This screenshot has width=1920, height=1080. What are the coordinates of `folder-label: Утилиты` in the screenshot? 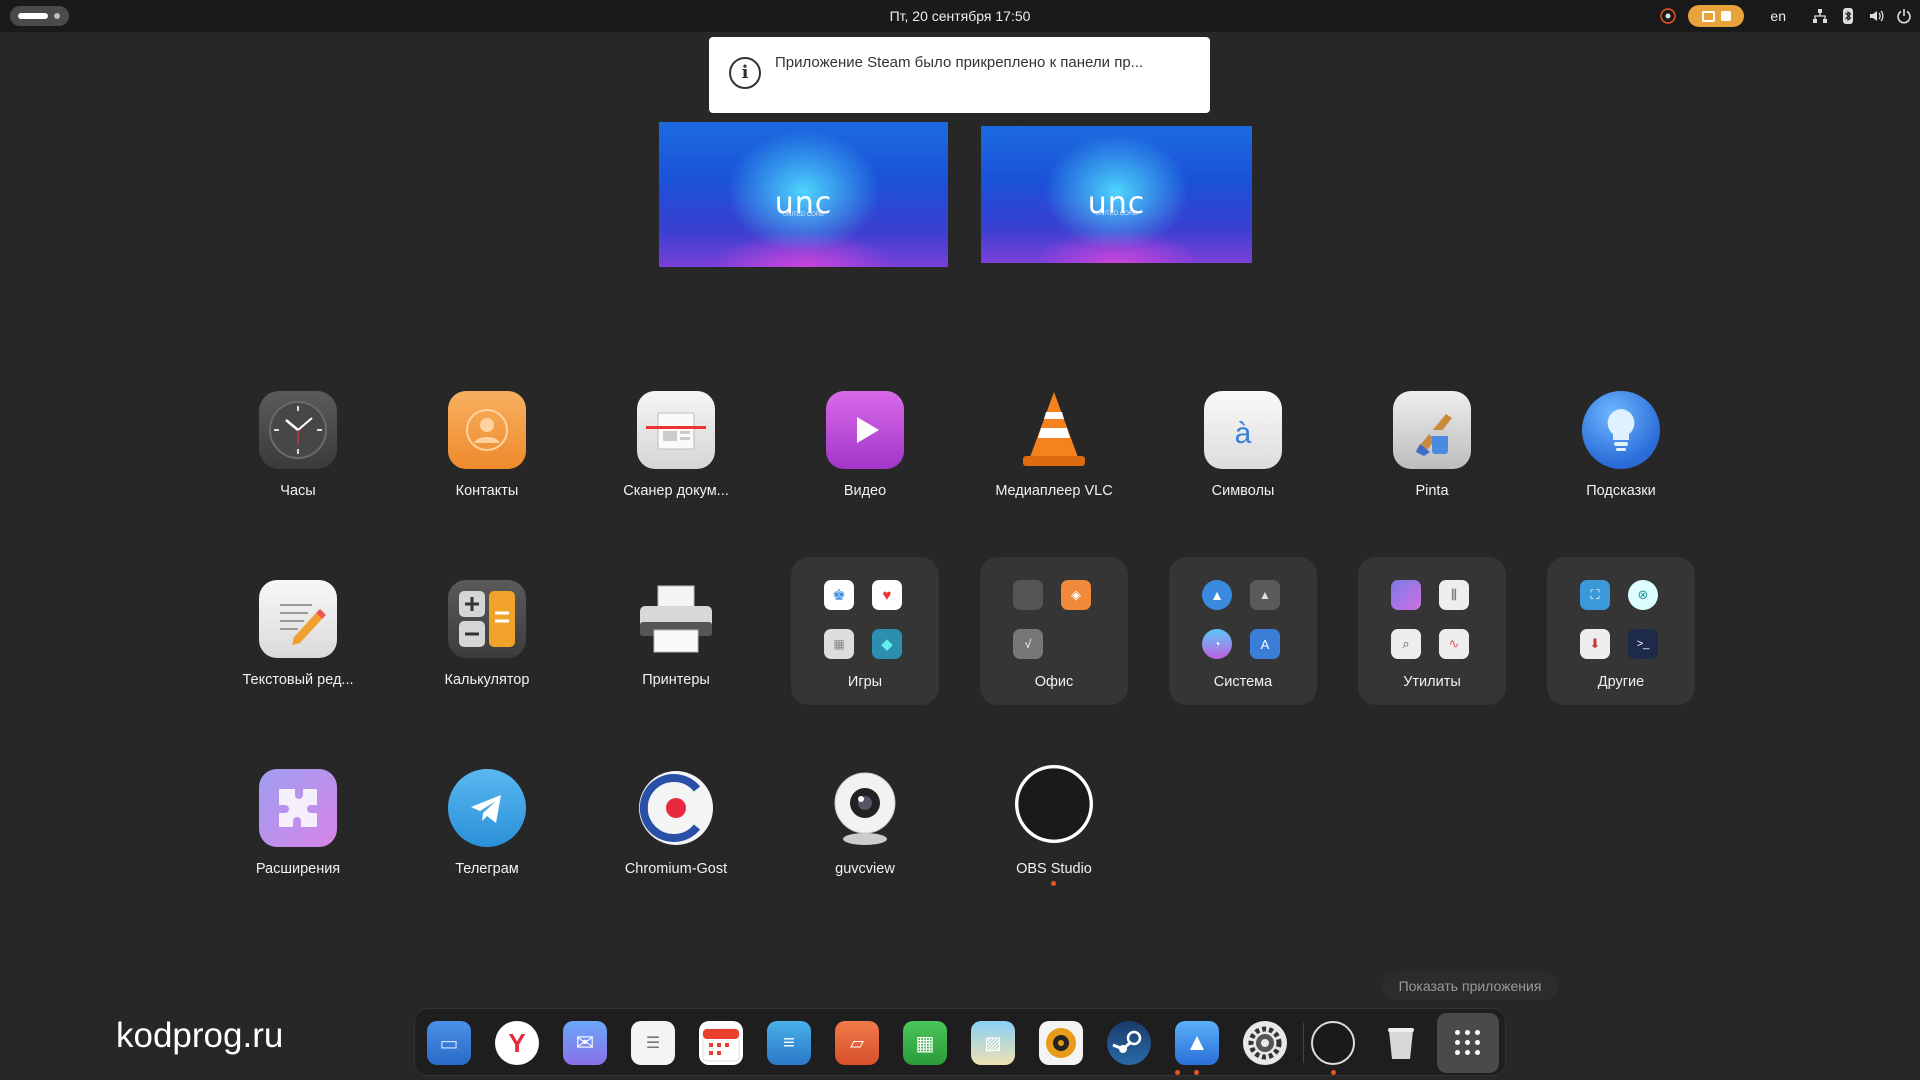 It's located at (1432, 682).